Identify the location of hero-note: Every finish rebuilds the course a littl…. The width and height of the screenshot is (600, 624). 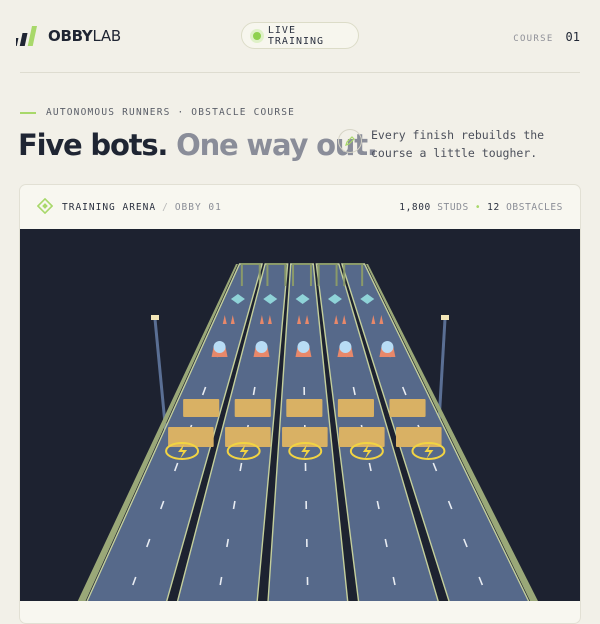
(471, 144).